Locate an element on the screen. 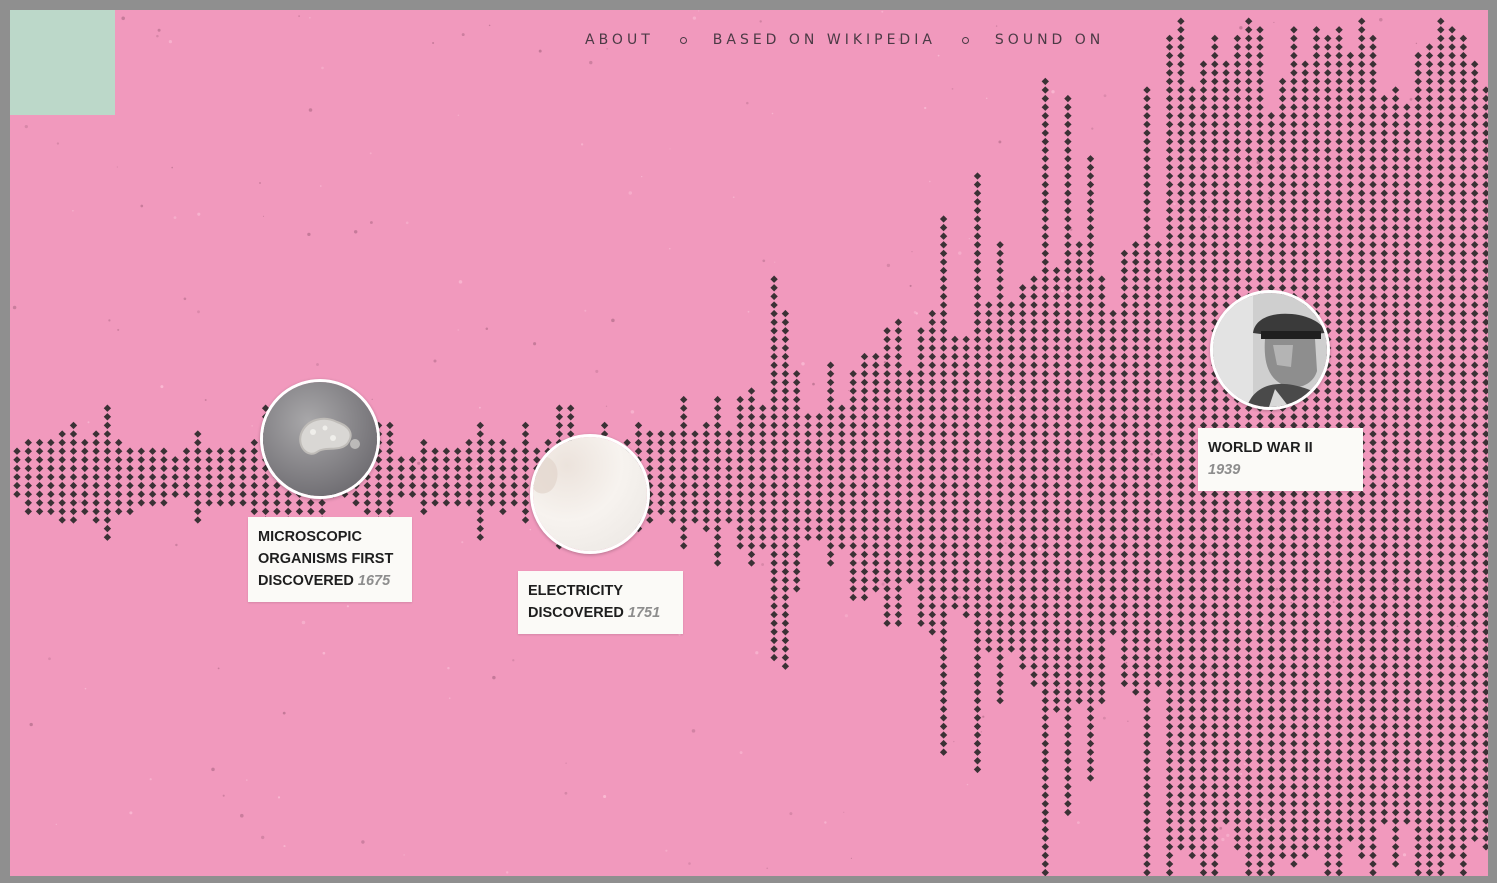 This screenshot has height=883, width=1497. event-year: 1751 is located at coordinates (644, 613).